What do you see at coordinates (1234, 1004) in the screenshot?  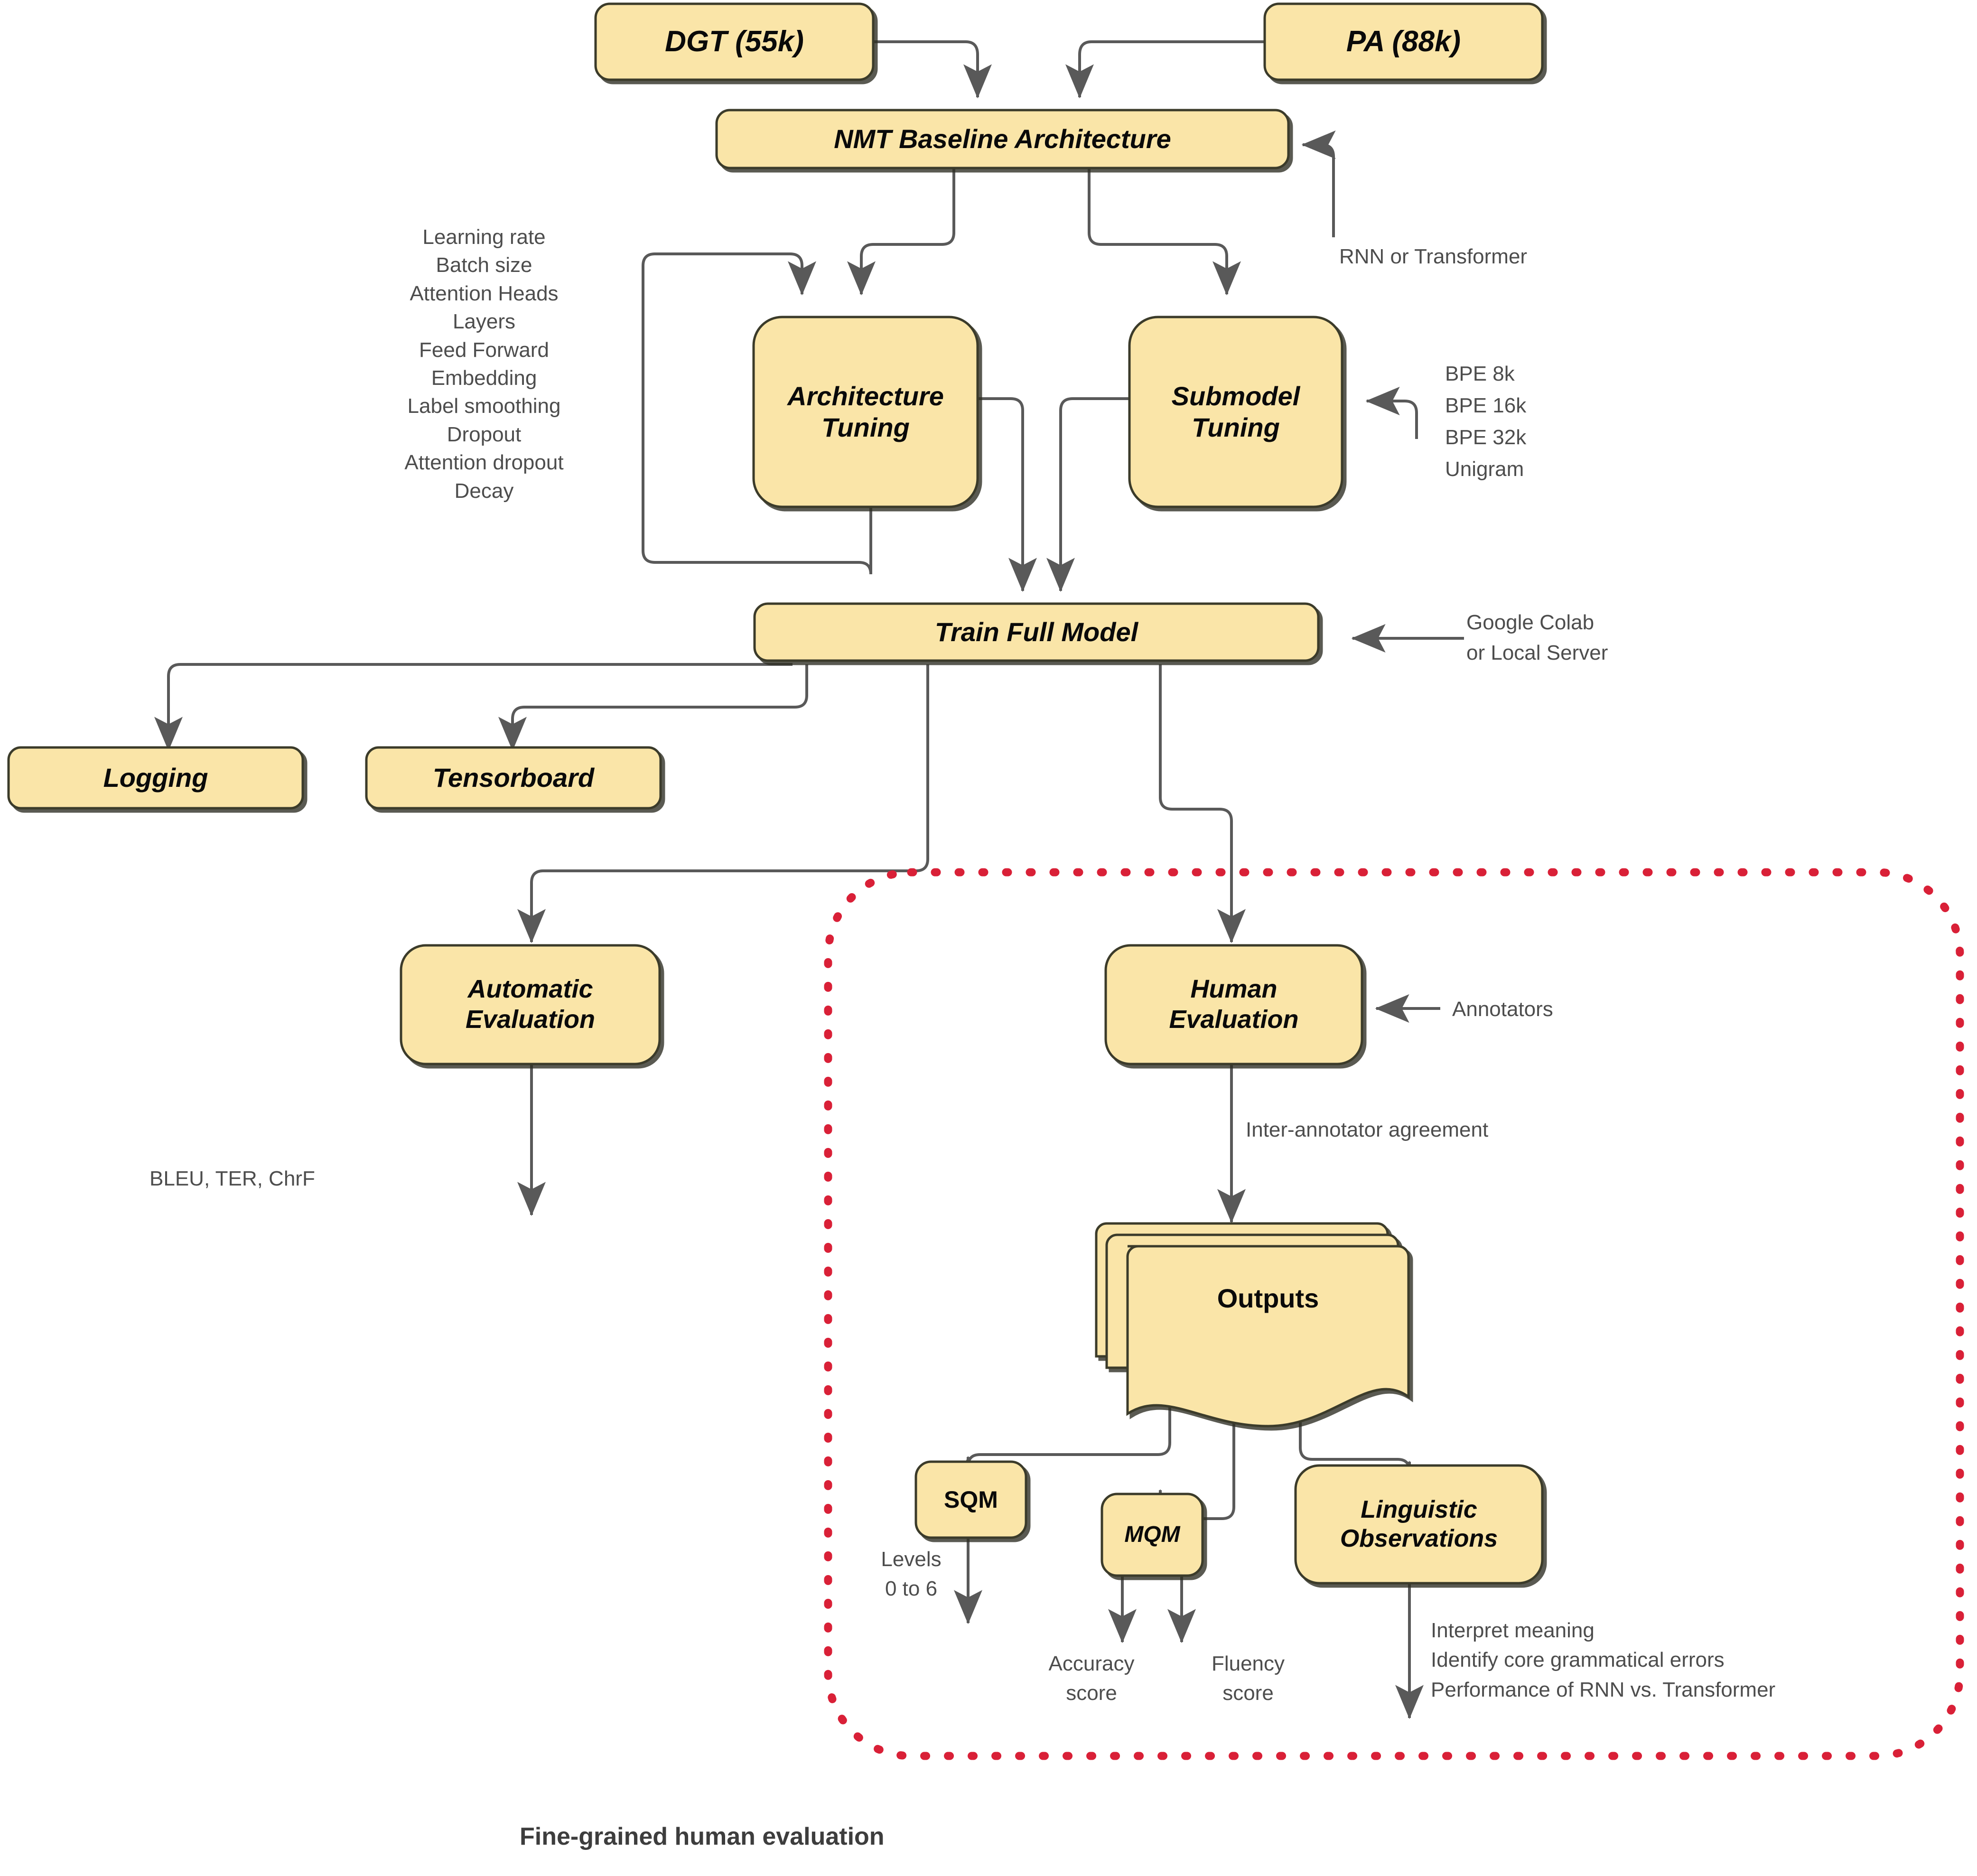 I see `node-human-evaluation` at bounding box center [1234, 1004].